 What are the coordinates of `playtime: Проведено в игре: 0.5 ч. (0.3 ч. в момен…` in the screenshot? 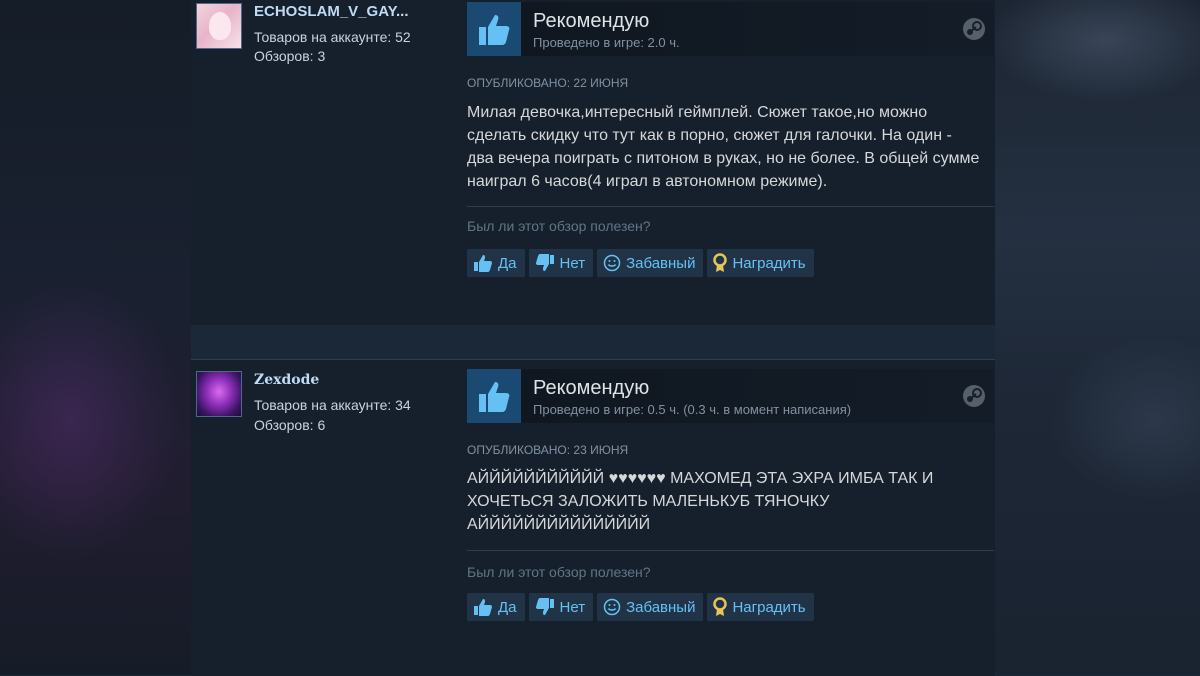 It's located at (692, 409).